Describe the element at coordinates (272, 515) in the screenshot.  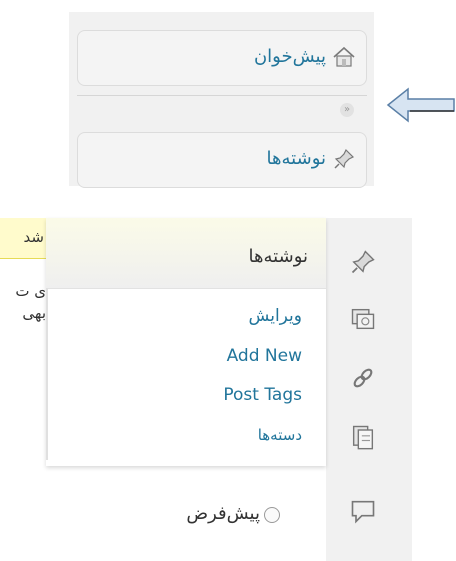
I see `radio-button` at that location.